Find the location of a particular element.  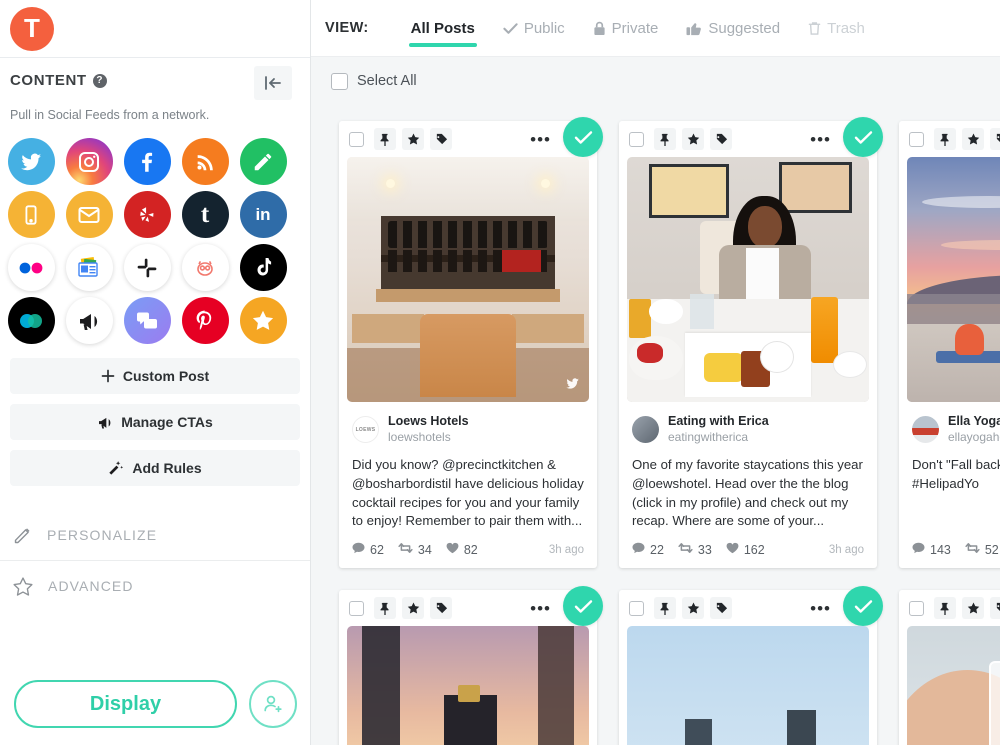

add-rules-button: Add Rules is located at coordinates (155, 468).